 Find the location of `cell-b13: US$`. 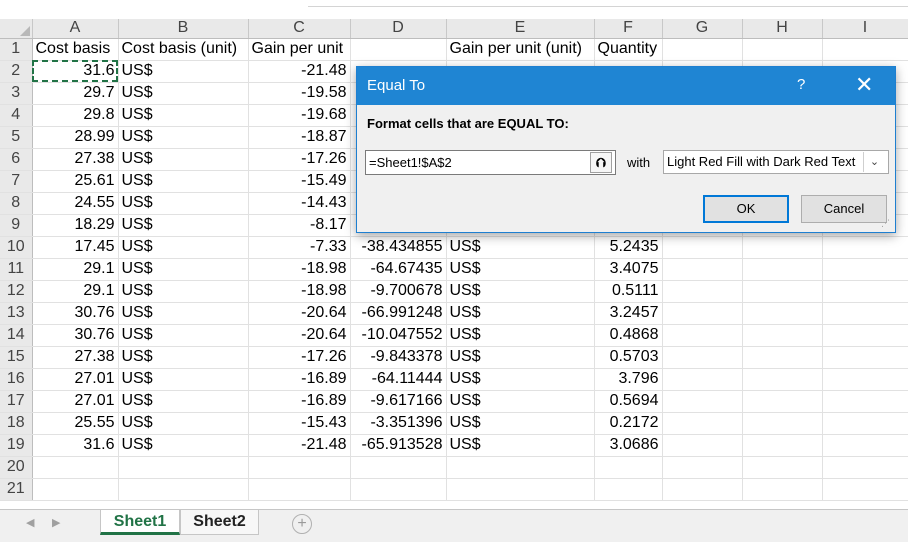

cell-b13: US$ is located at coordinates (183, 313).